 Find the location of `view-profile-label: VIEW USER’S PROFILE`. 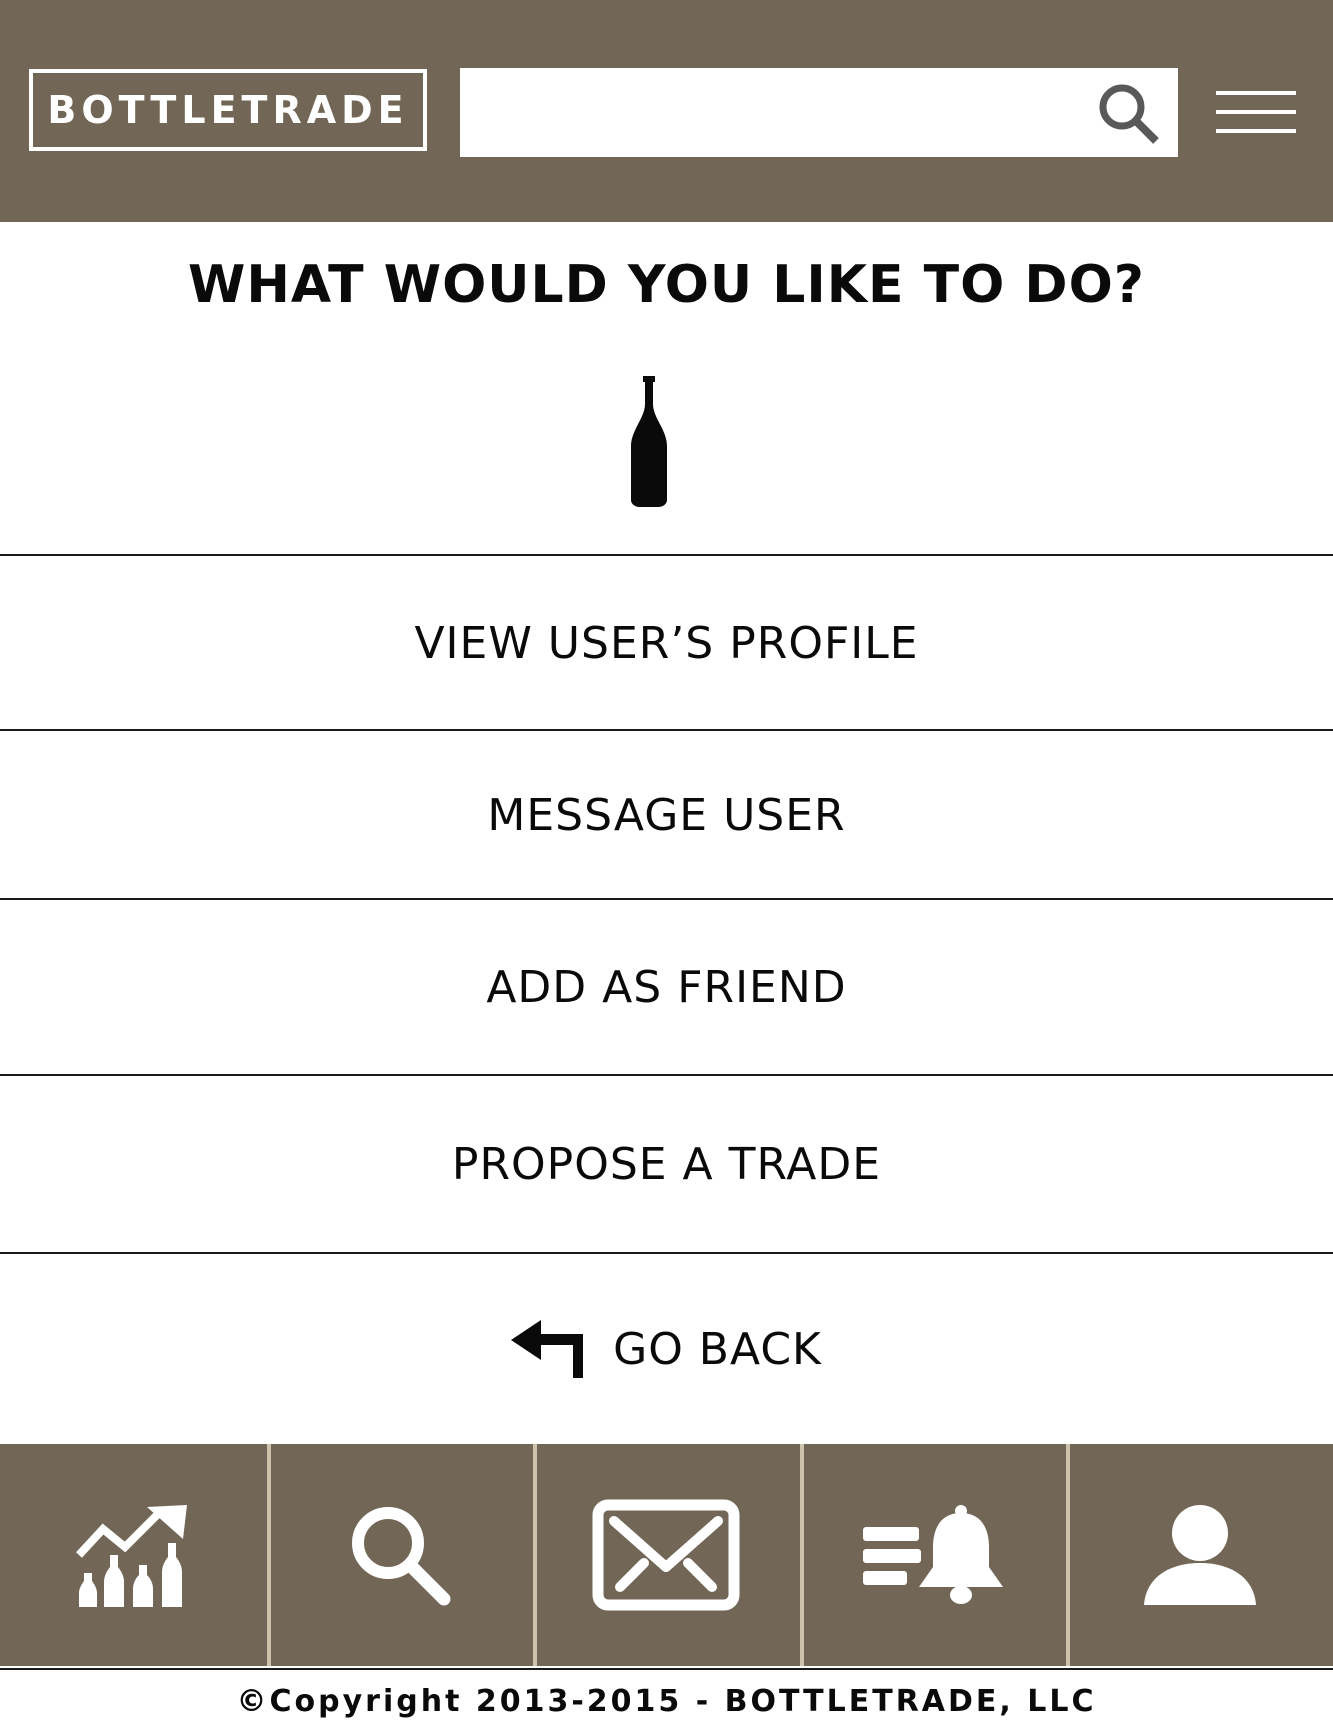

view-profile-label: VIEW USER’S PROFILE is located at coordinates (666, 643).